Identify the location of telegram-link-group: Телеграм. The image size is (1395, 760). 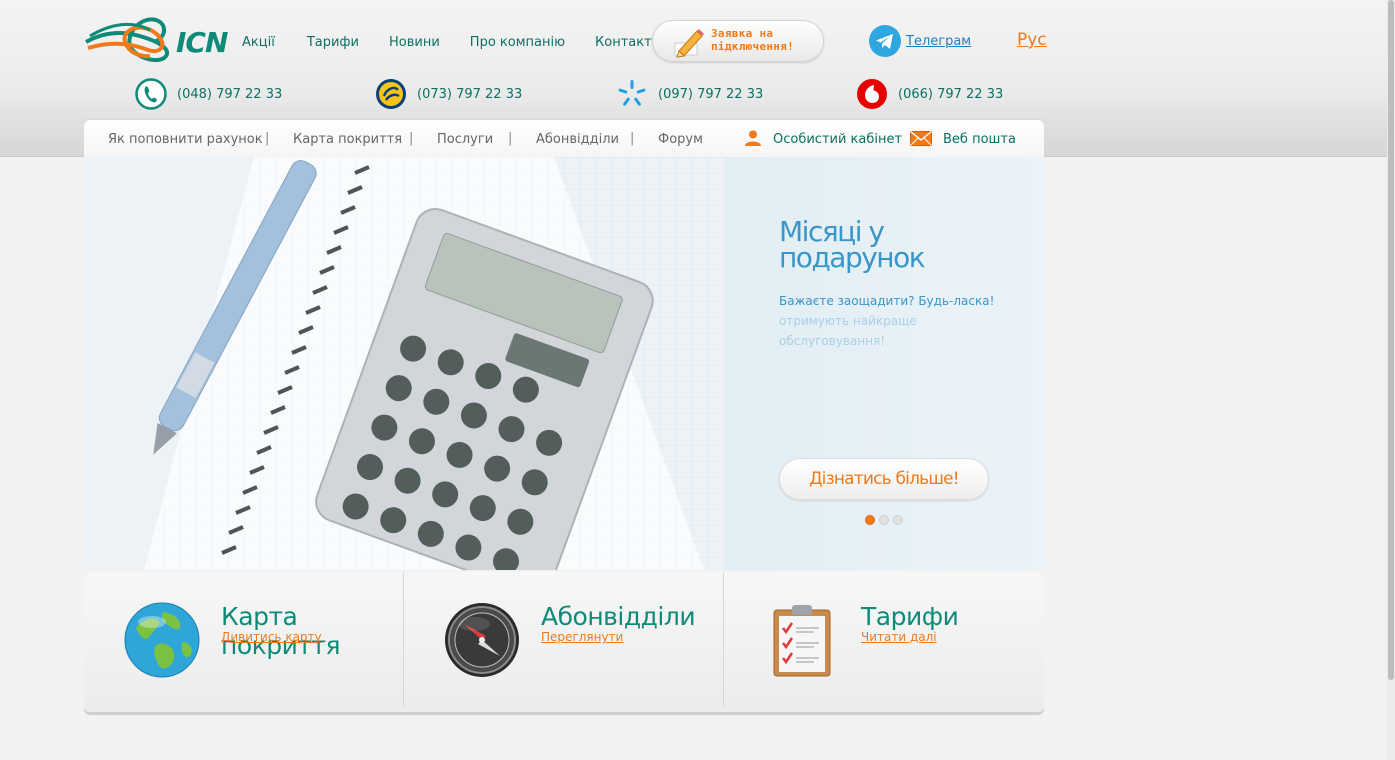
(920, 41).